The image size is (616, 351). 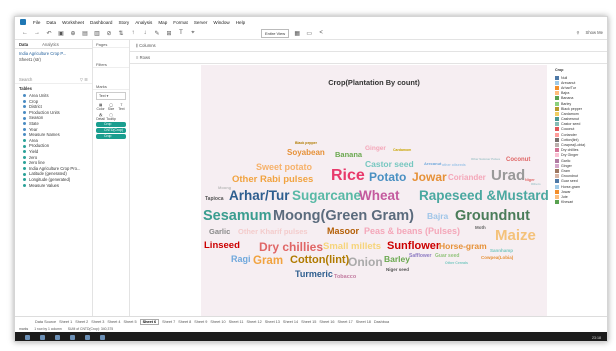 What do you see at coordinates (254, 322) in the screenshot?
I see `sheet-tab: Sheet 12` at bounding box center [254, 322].